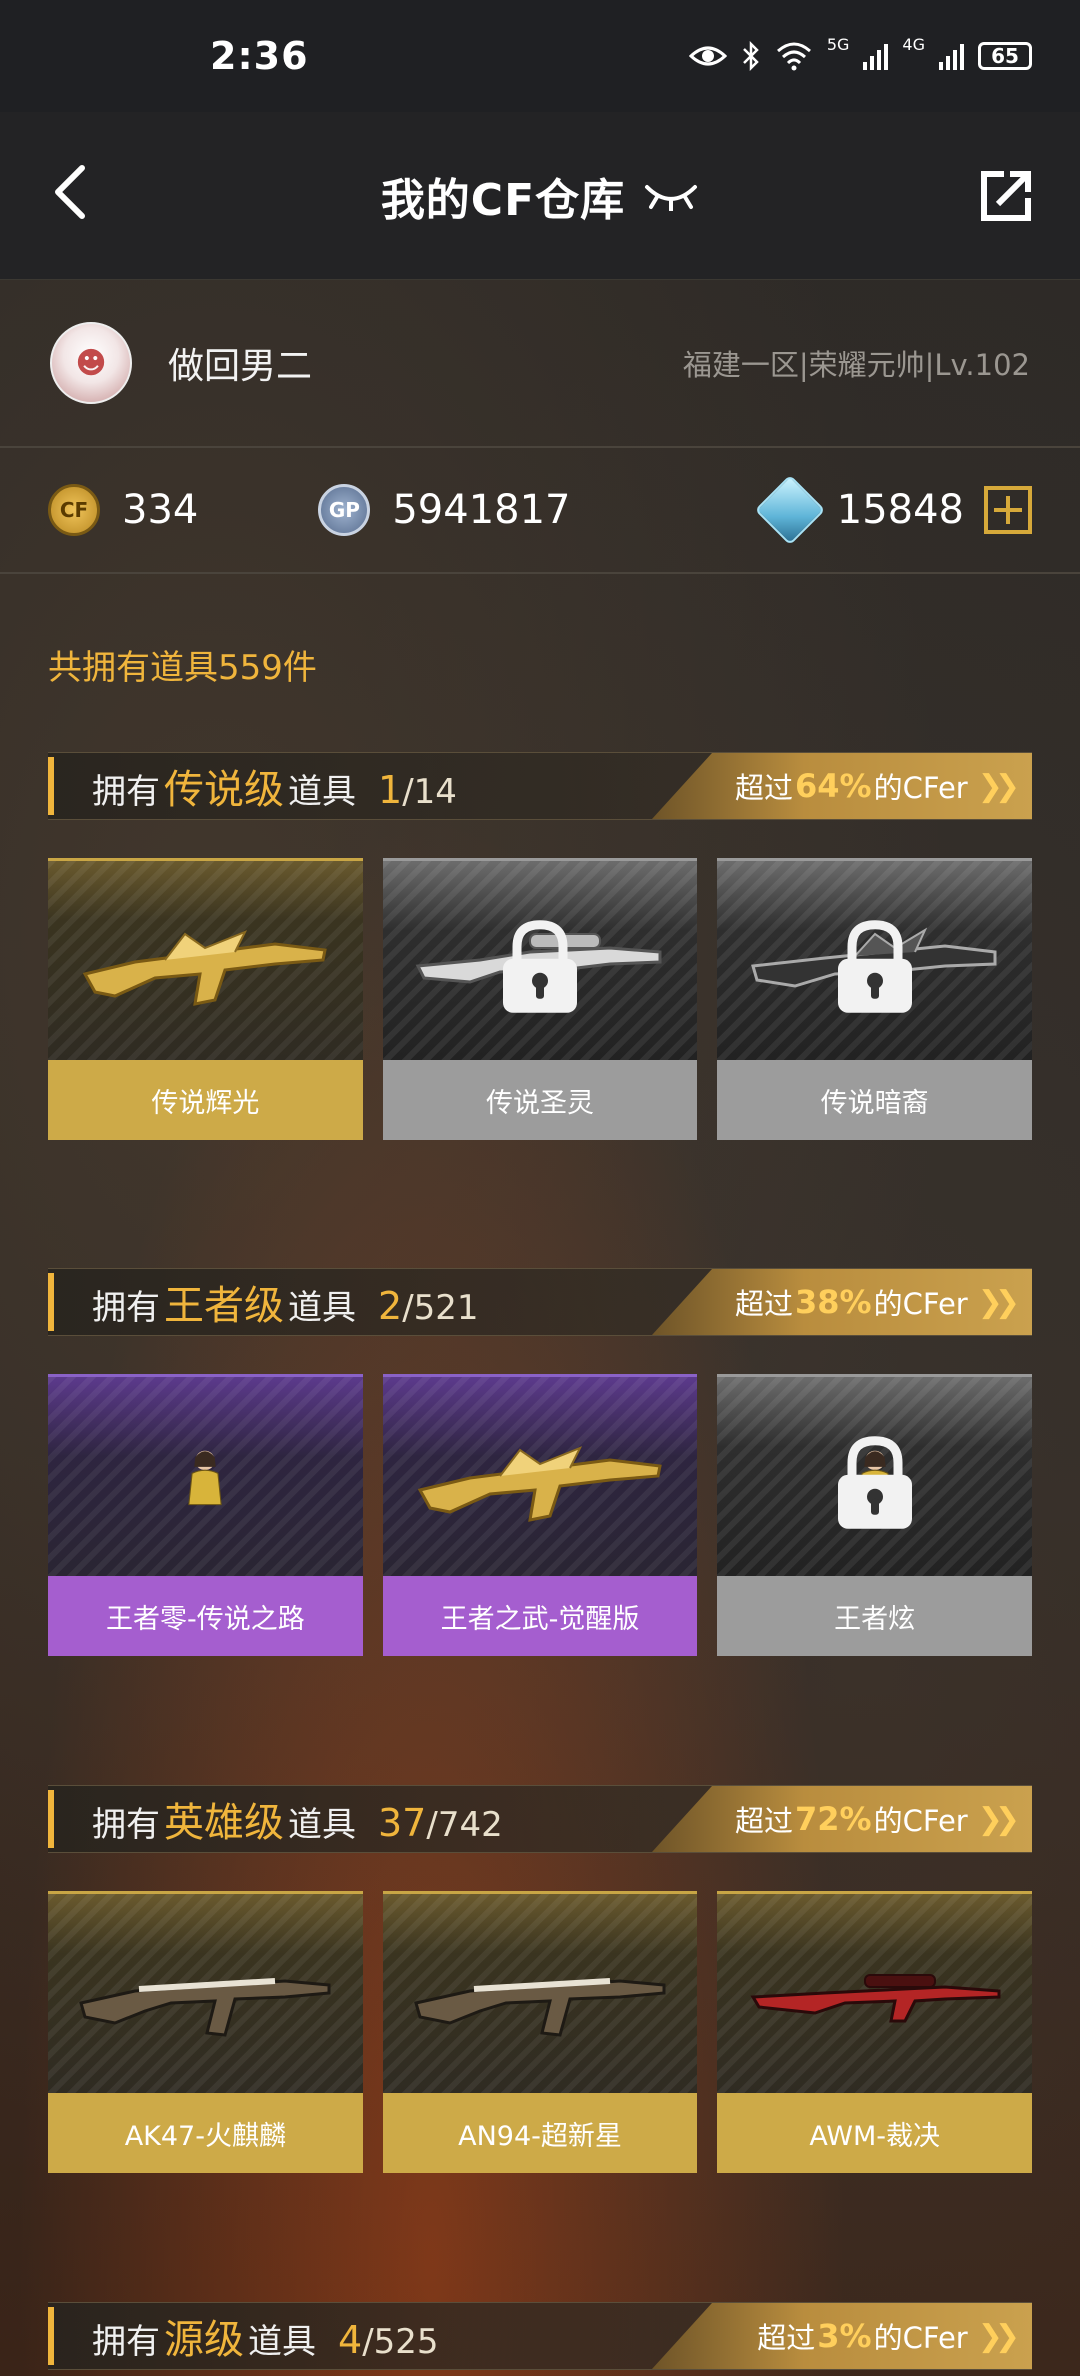  I want to click on item-cards: AK47-火麒麟 AN94-超新星 AWM-裁决, so click(540, 2032).